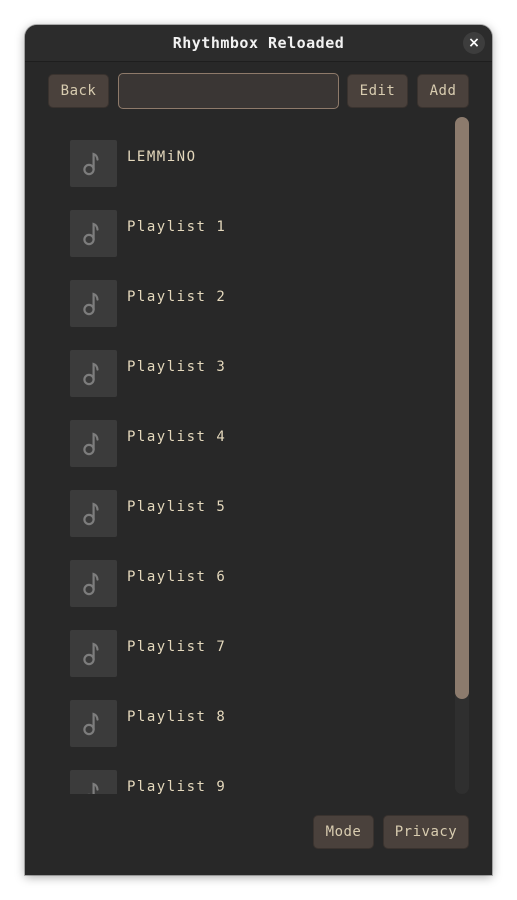 Image resolution: width=517 pixels, height=900 pixels. I want to click on playlist-item: LEMMiNO, so click(255, 164).